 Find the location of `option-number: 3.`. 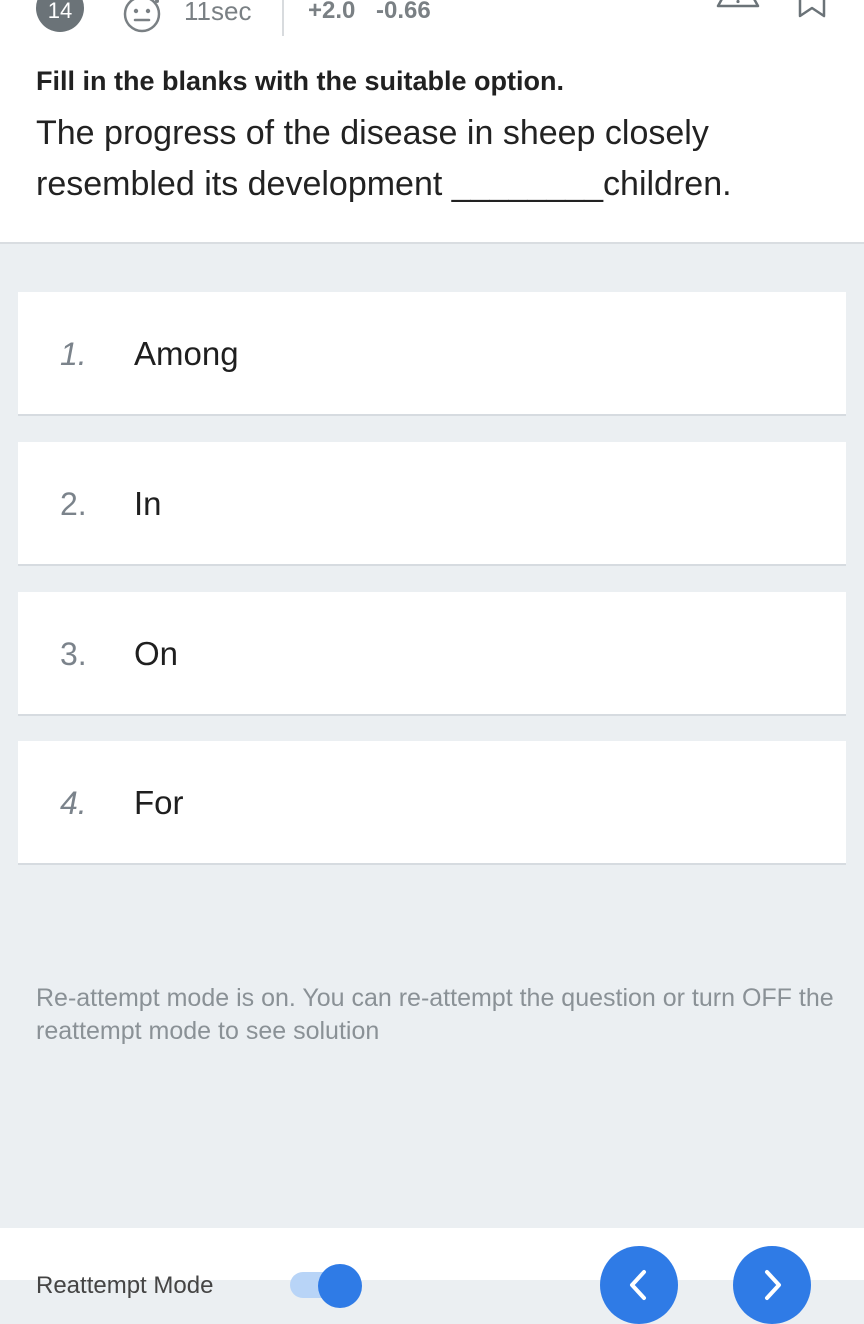

option-number: 3. is located at coordinates (73, 654).